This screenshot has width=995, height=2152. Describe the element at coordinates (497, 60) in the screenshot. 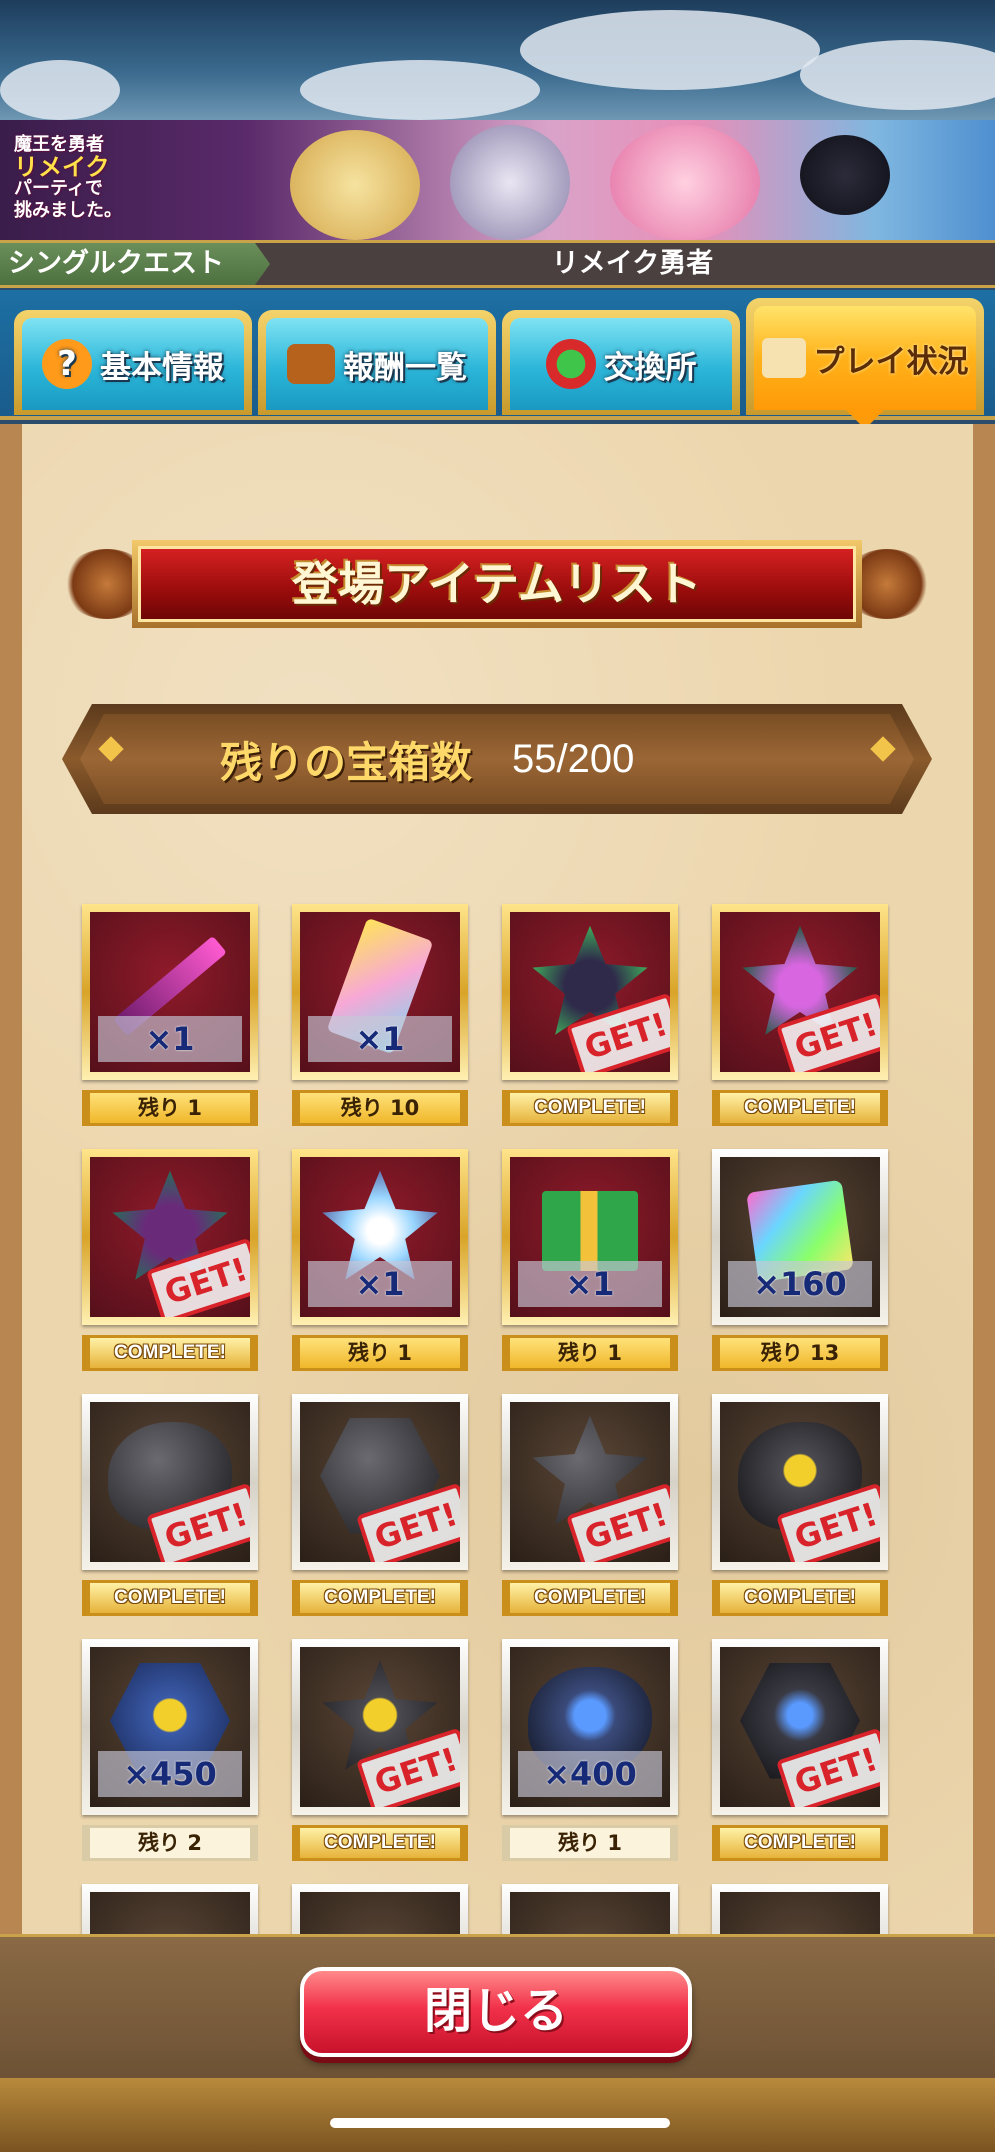

I see `sky-background` at that location.